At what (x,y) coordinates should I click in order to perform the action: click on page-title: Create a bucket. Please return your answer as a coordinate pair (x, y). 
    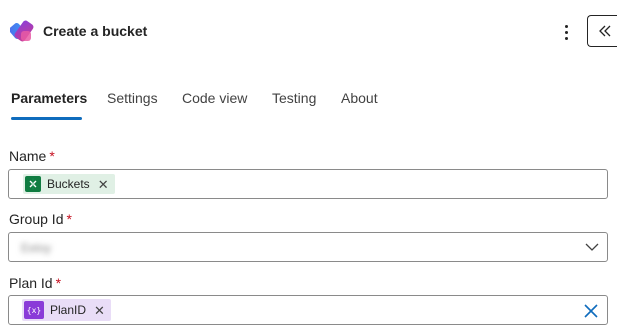
    Looking at the image, I should click on (95, 31).